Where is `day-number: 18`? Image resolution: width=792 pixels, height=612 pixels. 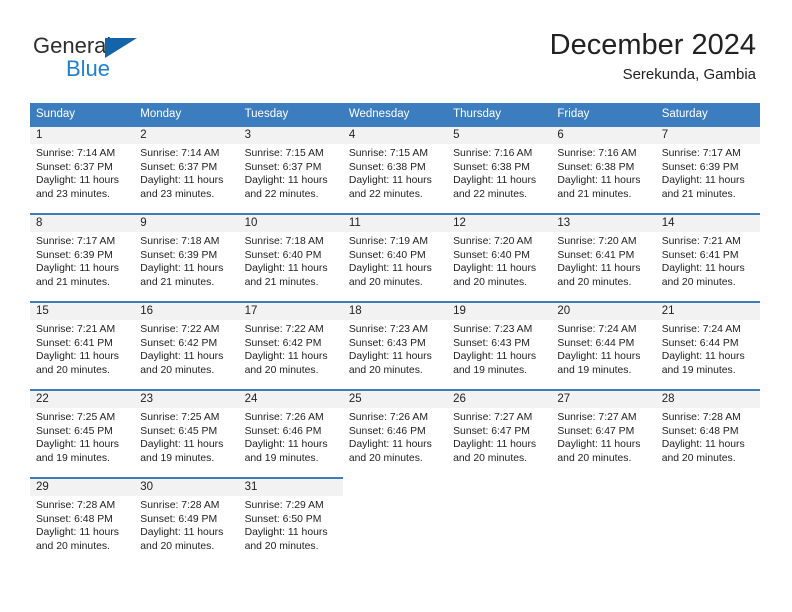 day-number: 18 is located at coordinates (395, 311).